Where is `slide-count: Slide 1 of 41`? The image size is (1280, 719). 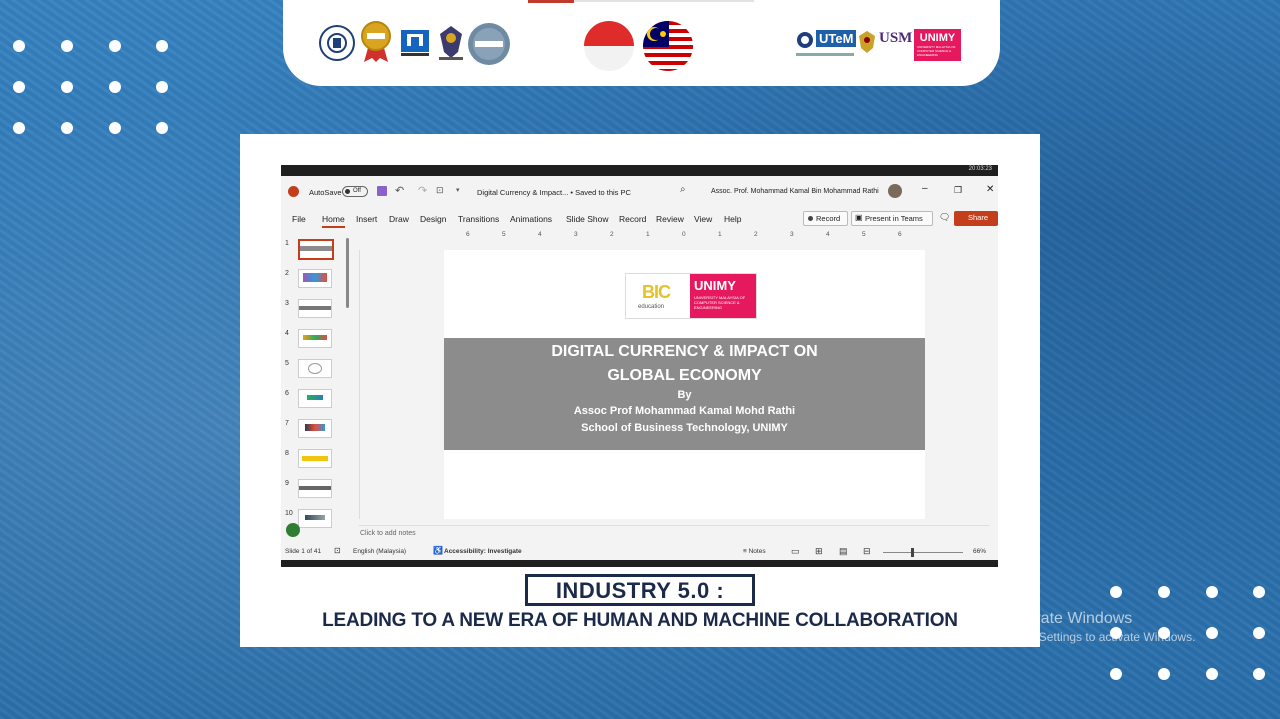
slide-count: Slide 1 of 41 is located at coordinates (303, 551).